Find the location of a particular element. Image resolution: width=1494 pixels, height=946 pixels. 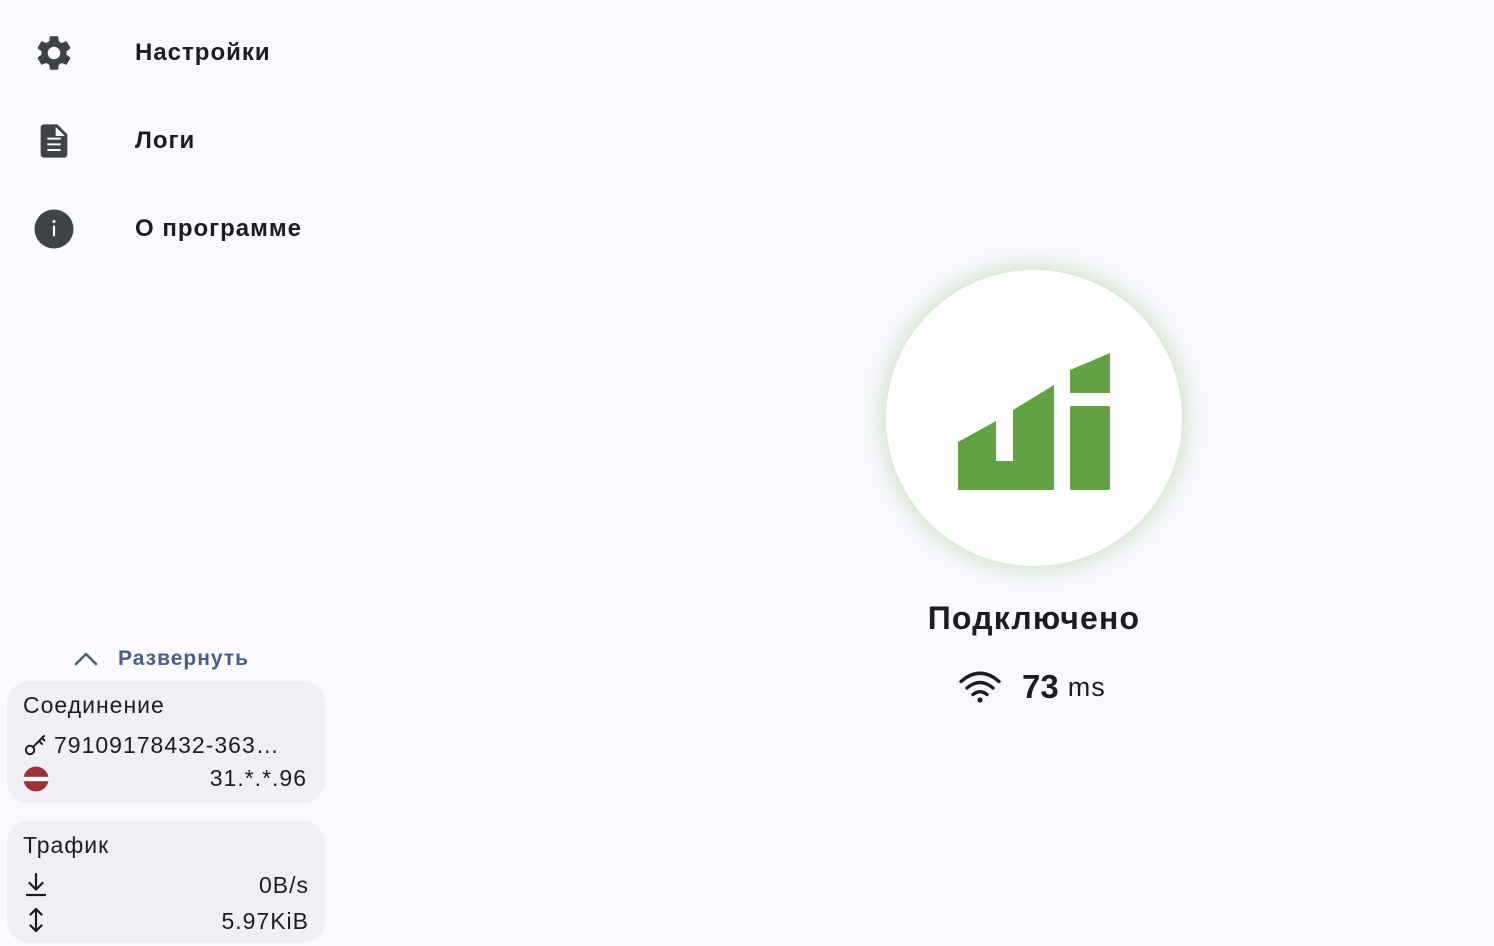

sidebar-item-settings: Настройки is located at coordinates (170, 53).